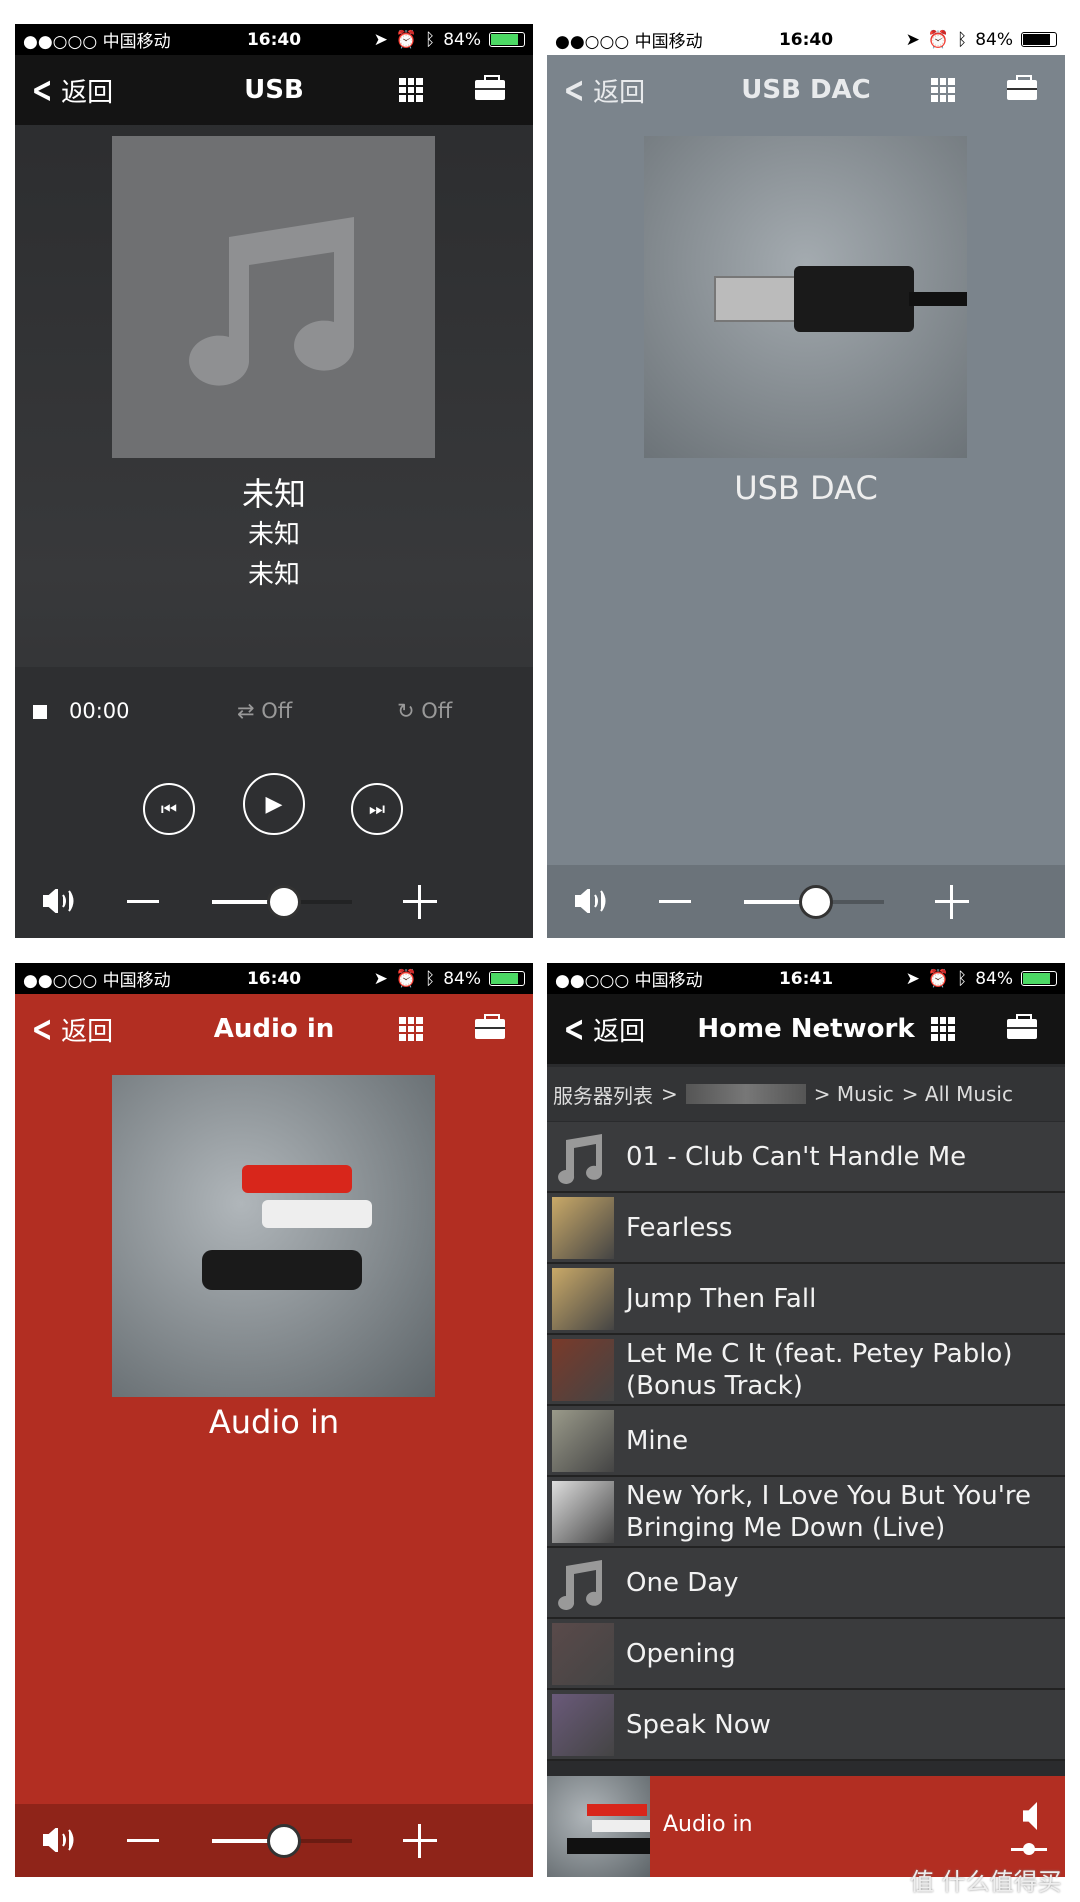  I want to click on watermark: 值 什么值得买, so click(986, 1882).